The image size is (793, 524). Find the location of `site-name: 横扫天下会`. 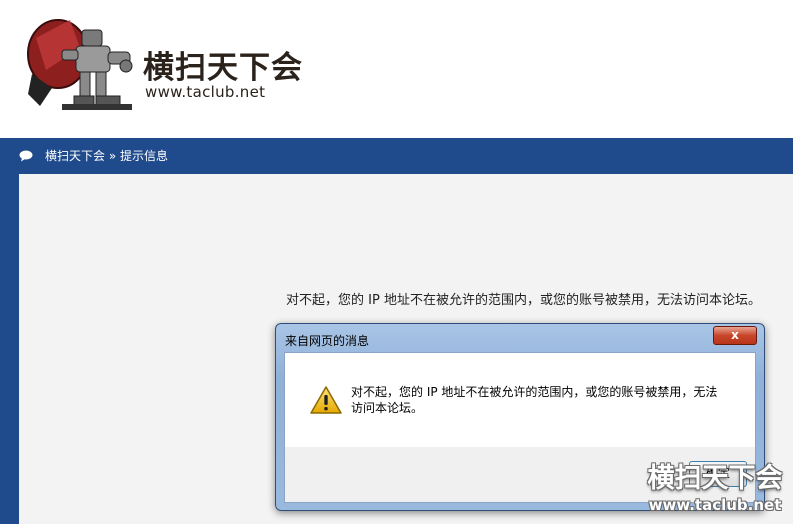

site-name: 横扫天下会 is located at coordinates (223, 68).